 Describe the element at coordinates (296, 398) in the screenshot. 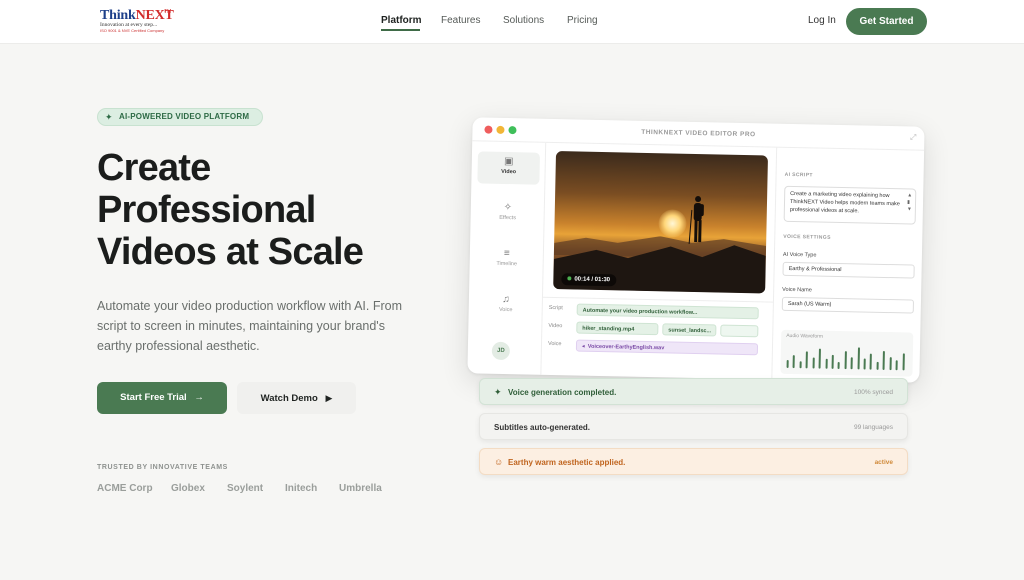

I see `watch-demo-button: Watch Demo ▶` at that location.